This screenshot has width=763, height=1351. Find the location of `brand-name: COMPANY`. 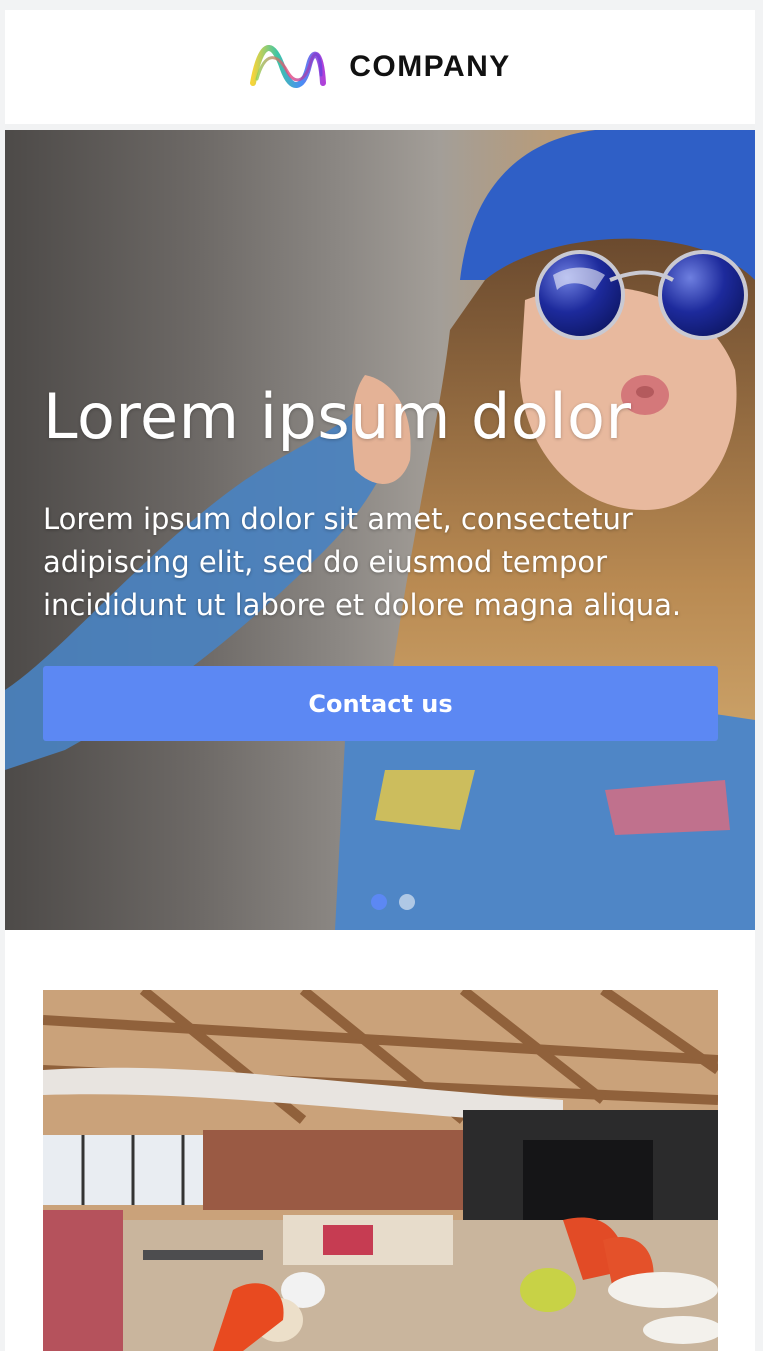

brand-name: COMPANY is located at coordinates (430, 66).